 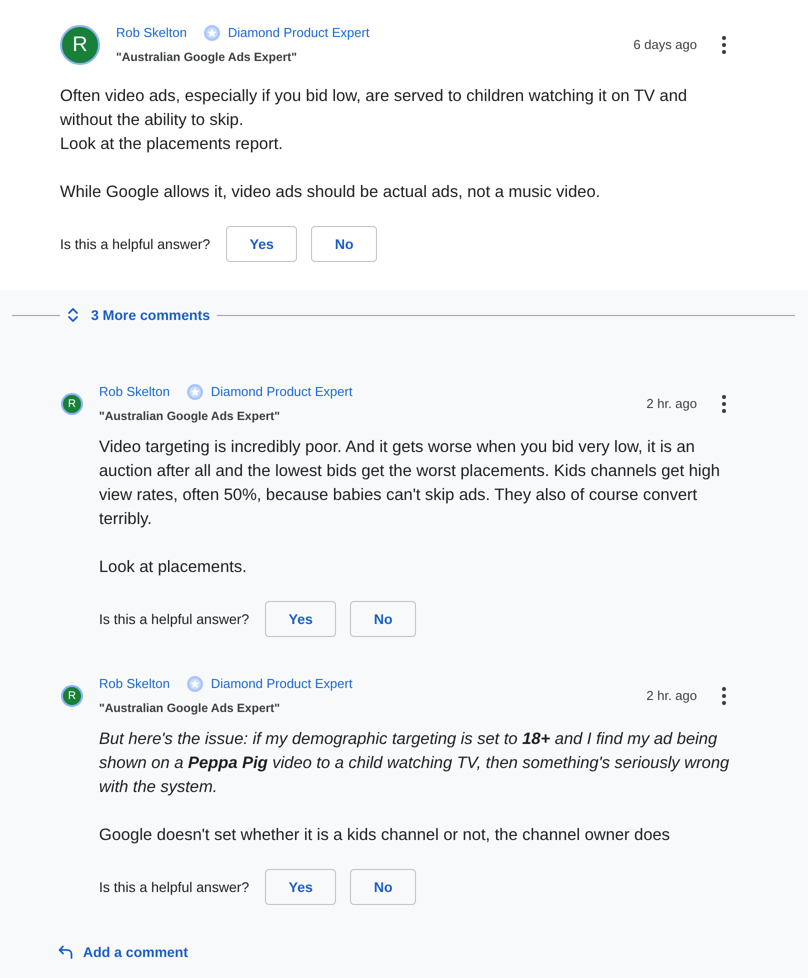 I want to click on reply-arrow-icon, so click(x=65, y=952).